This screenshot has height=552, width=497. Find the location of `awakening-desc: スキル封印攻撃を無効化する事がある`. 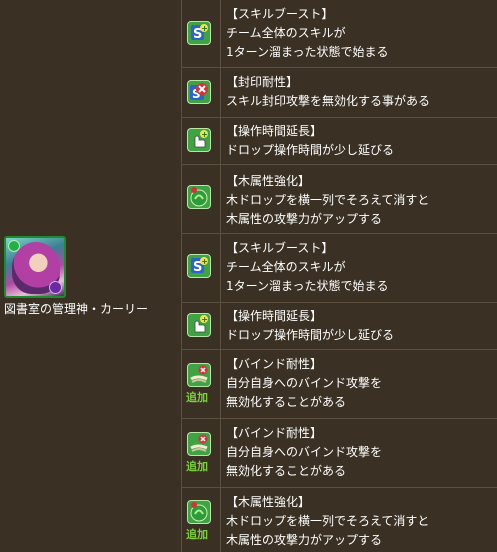

awakening-desc: スキル封印攻撃を無効化する事がある is located at coordinates (328, 101).